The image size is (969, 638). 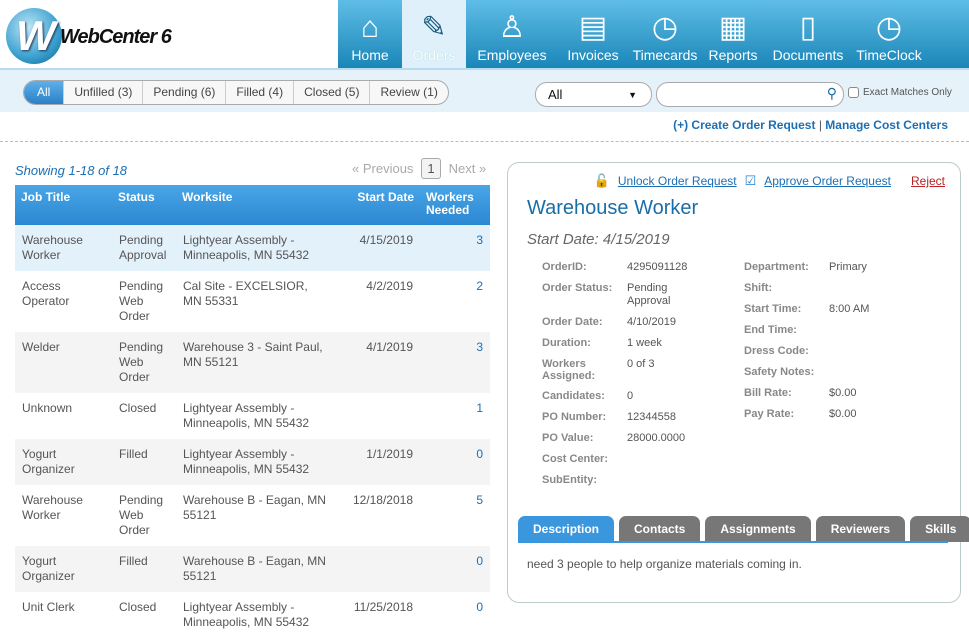 I want to click on field-label: Safety Notes:, so click(x=779, y=372).